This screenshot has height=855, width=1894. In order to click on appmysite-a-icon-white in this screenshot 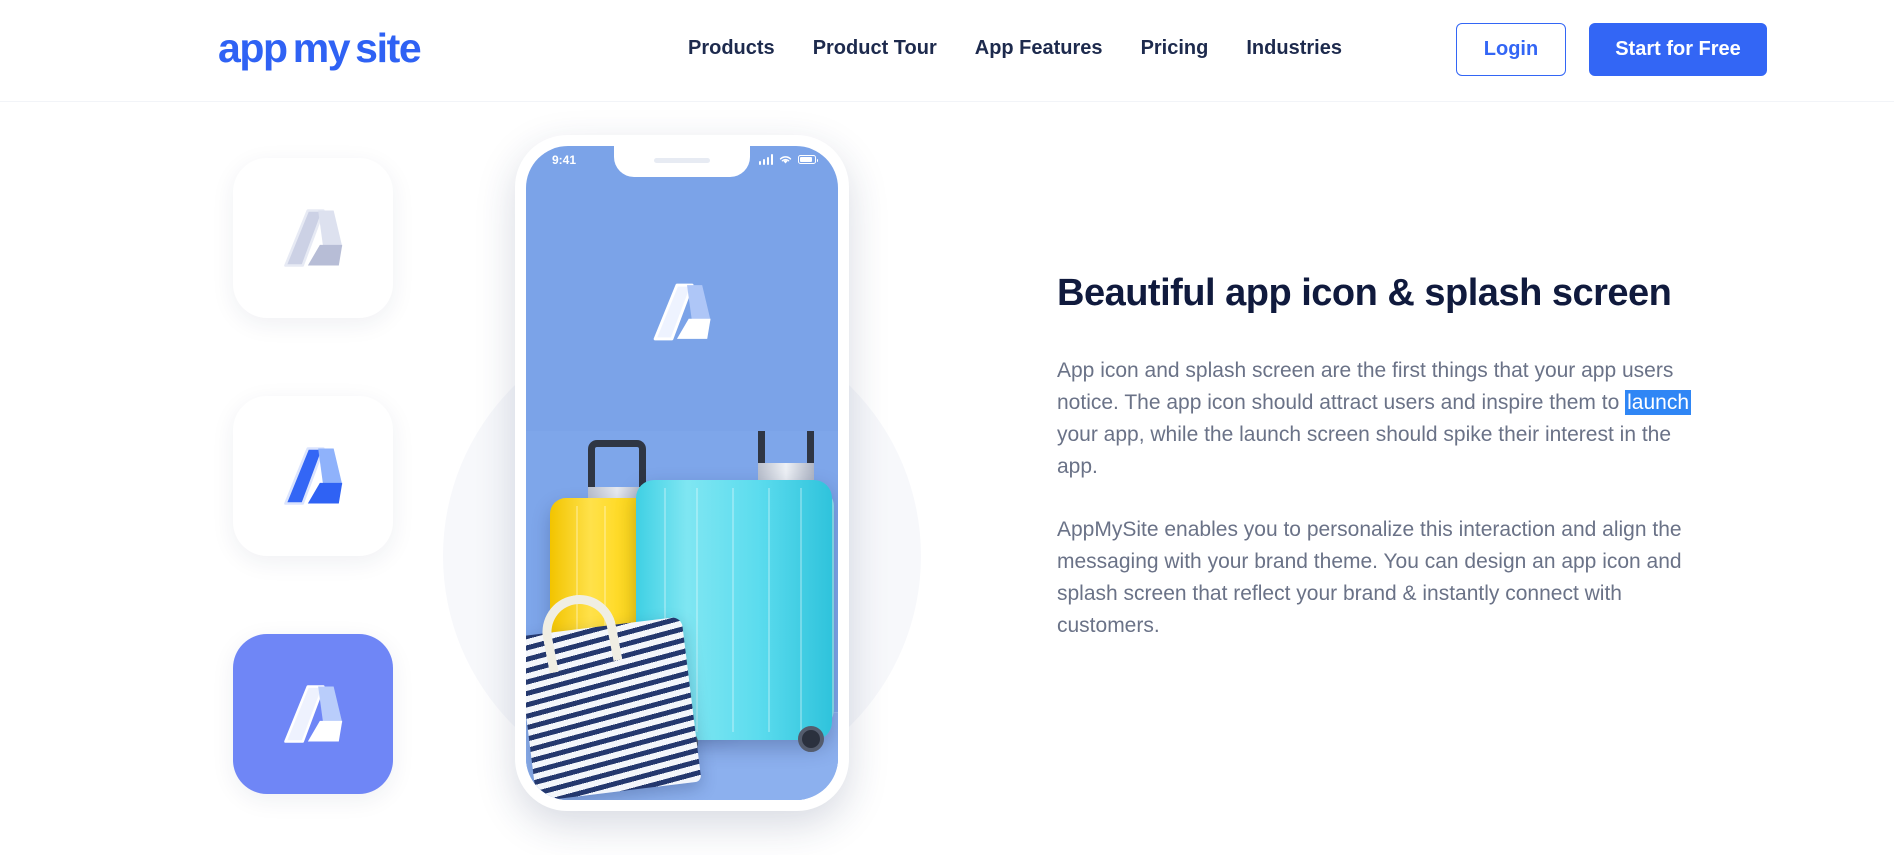, I will do `click(313, 714)`.